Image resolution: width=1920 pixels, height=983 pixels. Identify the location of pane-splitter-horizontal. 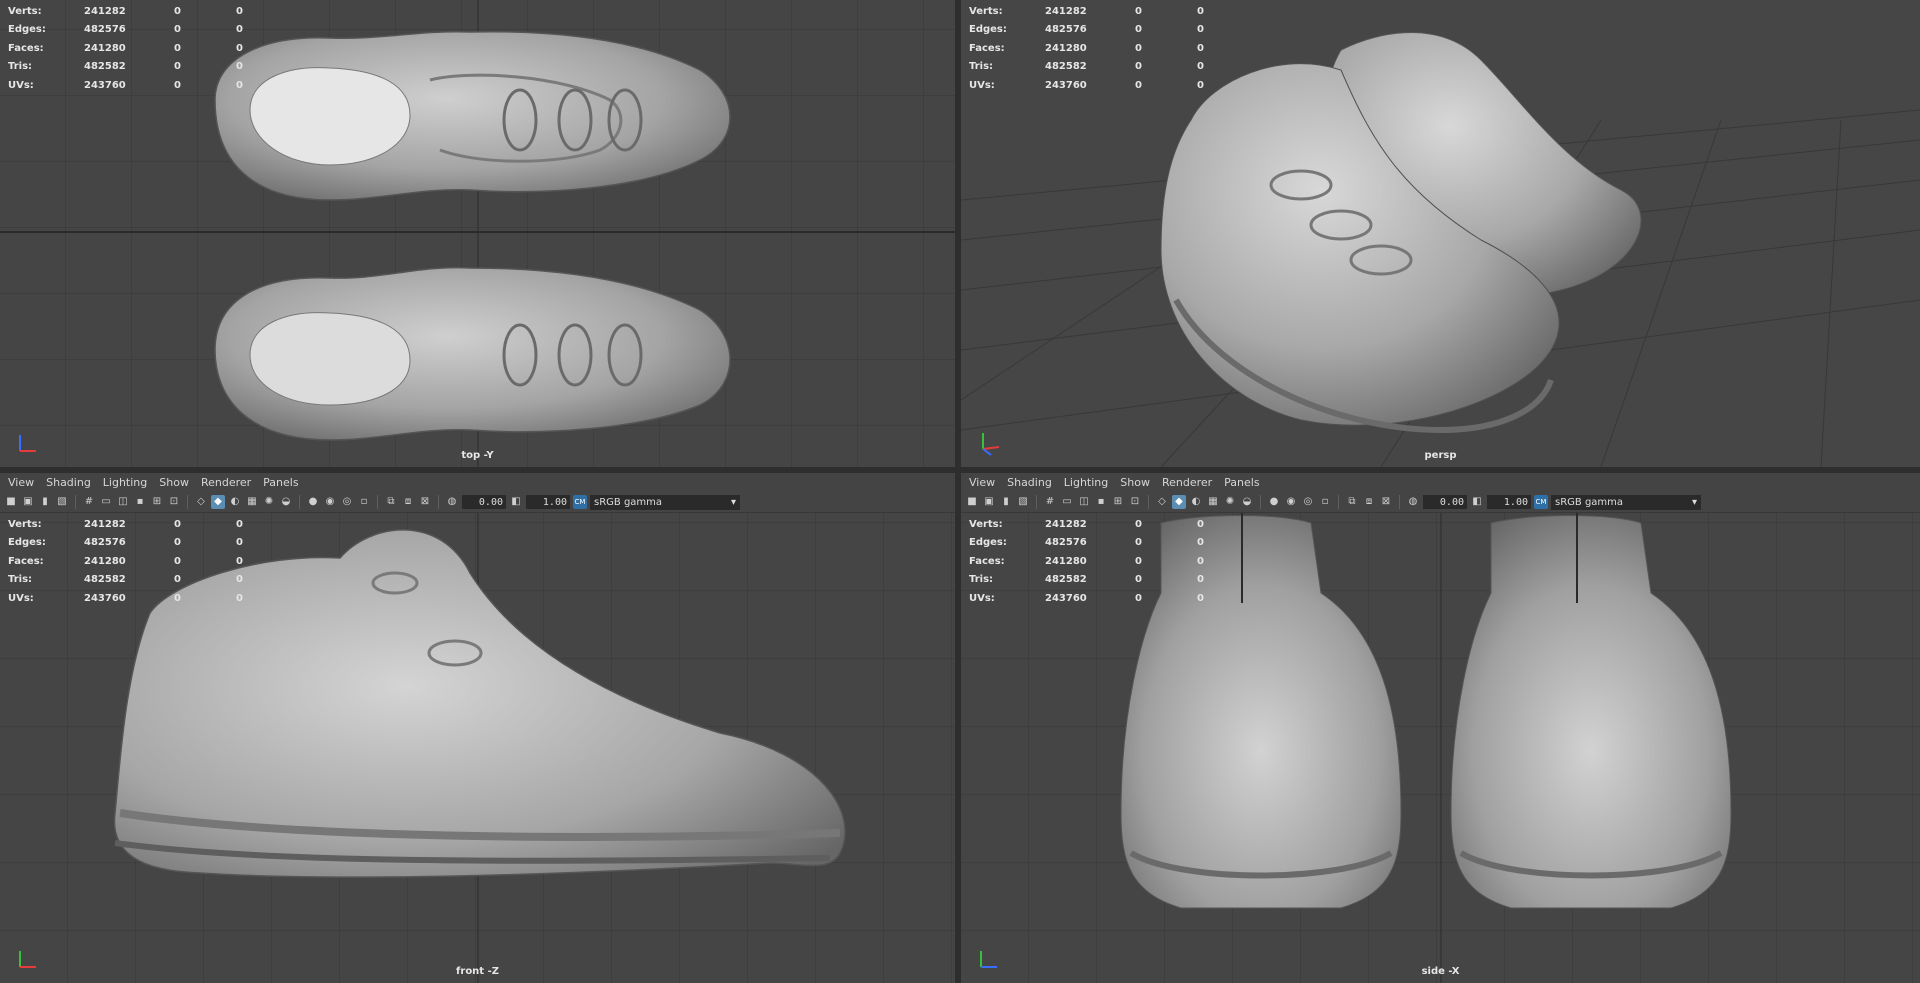
(960, 470).